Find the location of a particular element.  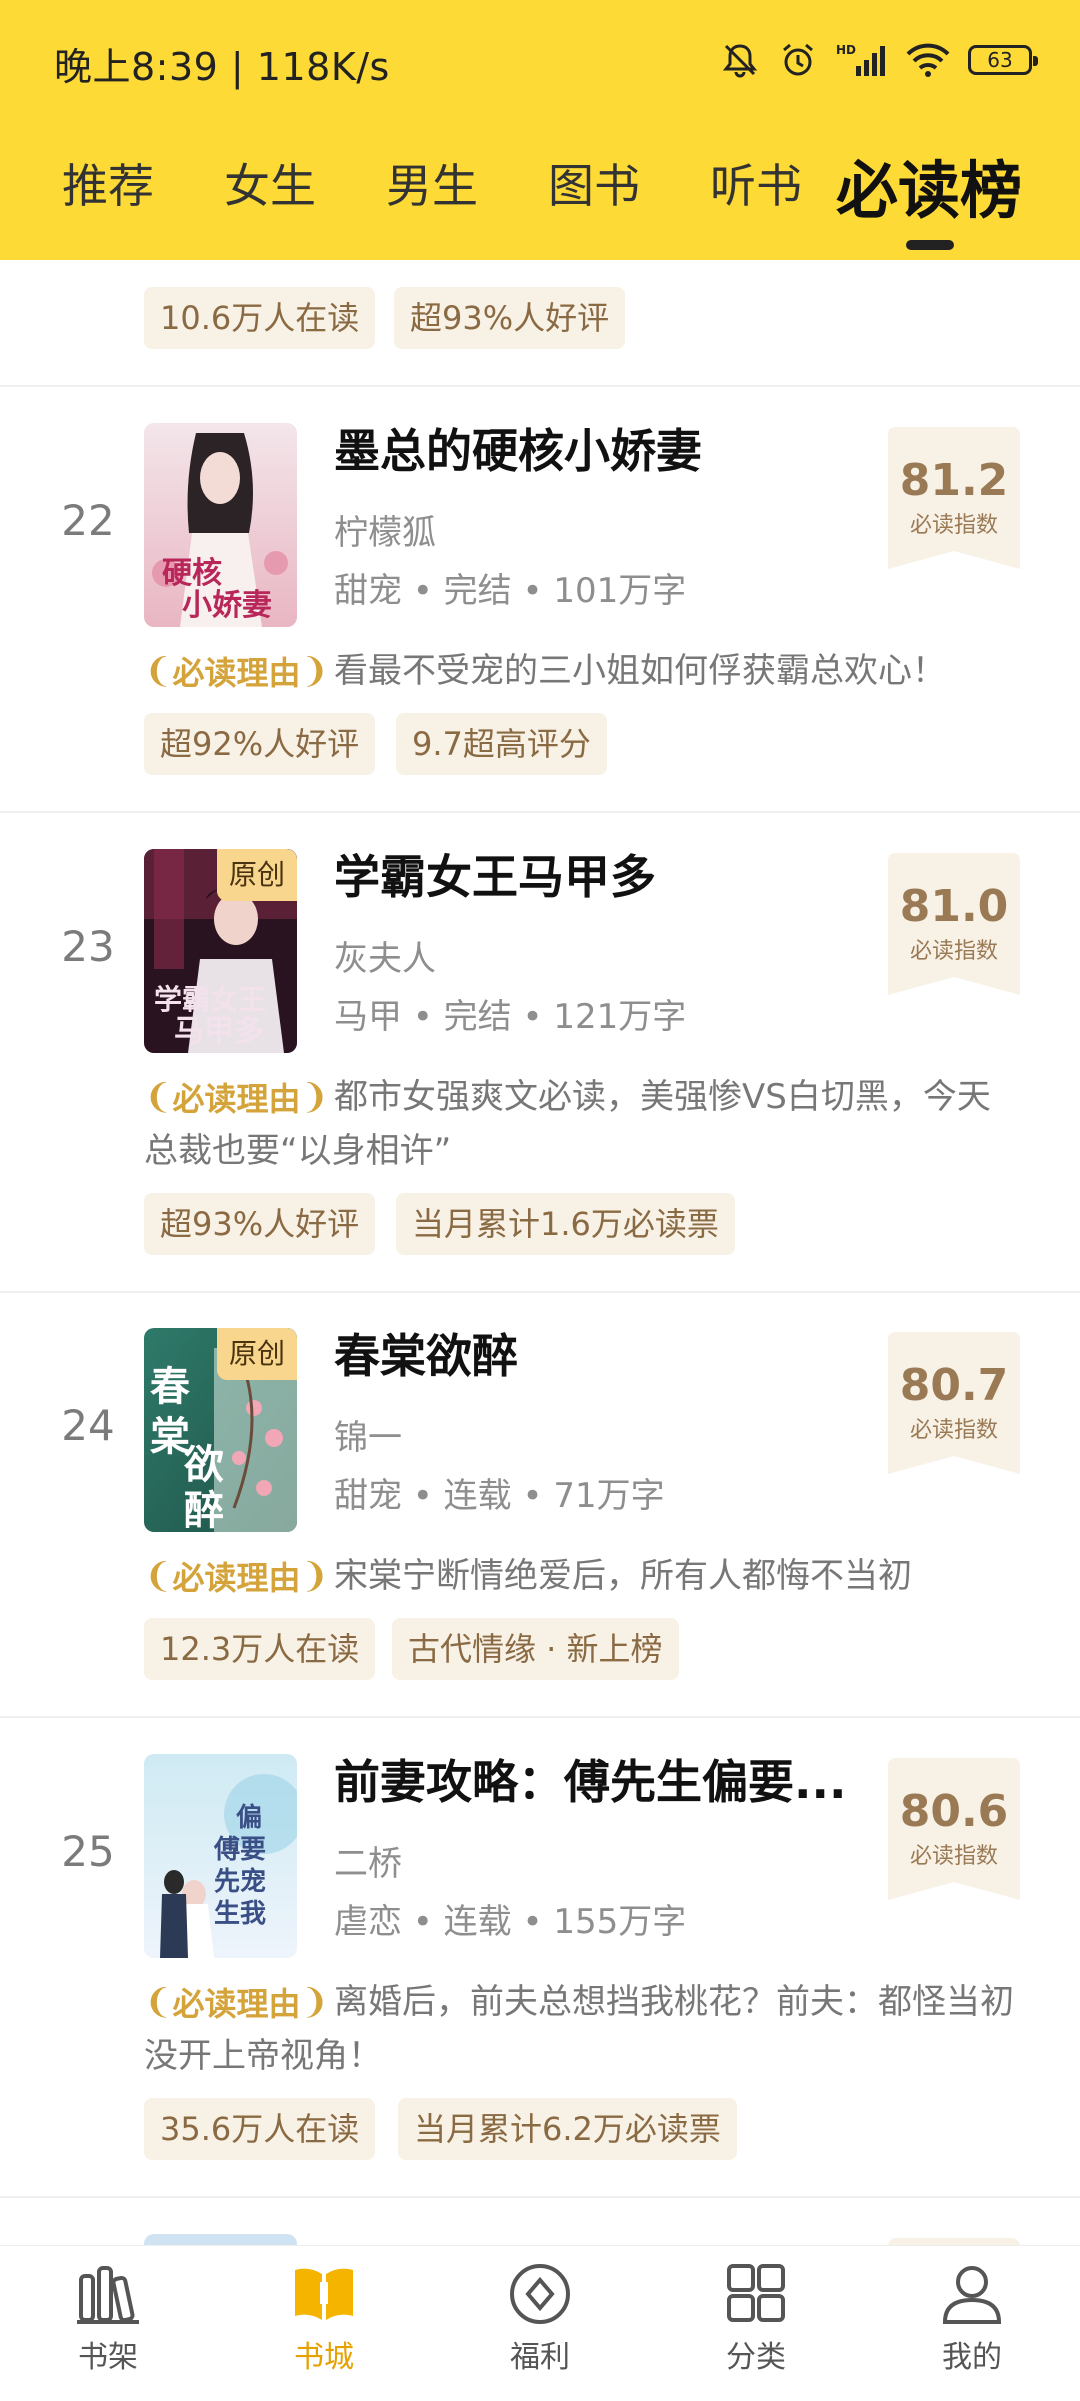

tag: 35.6万人在读 is located at coordinates (260, 2129).